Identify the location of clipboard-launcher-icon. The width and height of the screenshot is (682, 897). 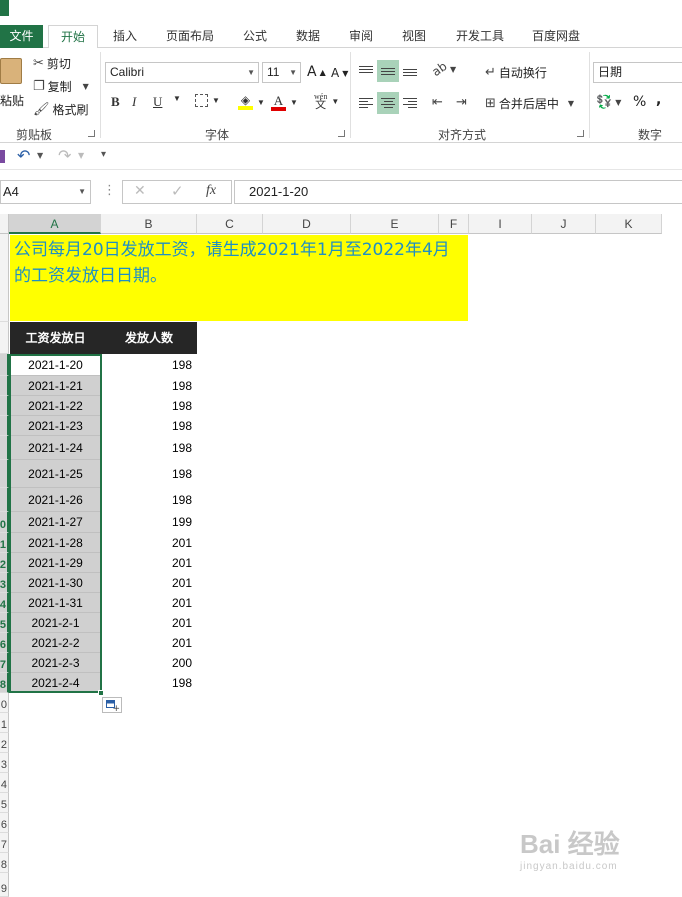
(91, 133).